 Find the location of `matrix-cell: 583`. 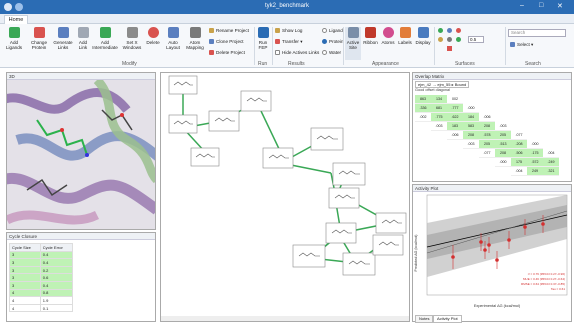

matrix-cell: 583 is located at coordinates (471, 126).